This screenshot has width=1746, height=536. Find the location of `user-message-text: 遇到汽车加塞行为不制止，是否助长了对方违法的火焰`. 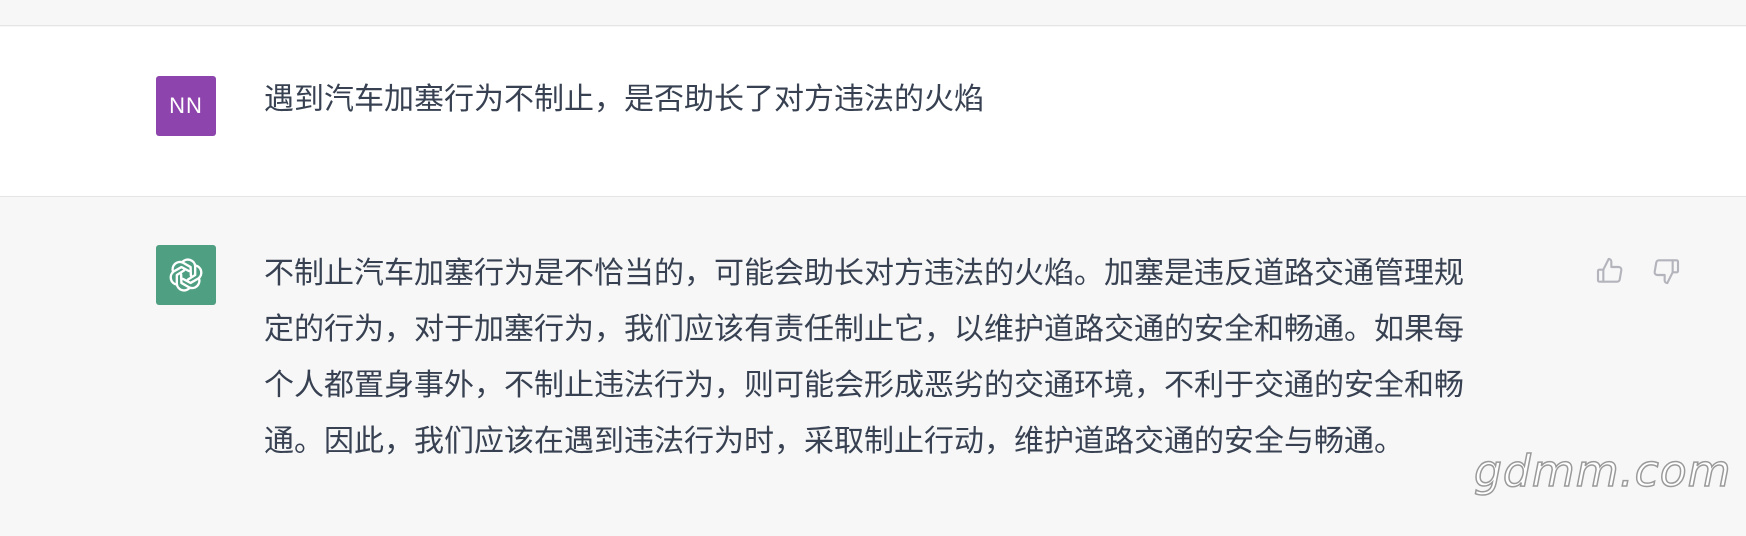

user-message-text: 遇到汽车加塞行为不制止，是否助长了对方违法的火焰 is located at coordinates (624, 99).